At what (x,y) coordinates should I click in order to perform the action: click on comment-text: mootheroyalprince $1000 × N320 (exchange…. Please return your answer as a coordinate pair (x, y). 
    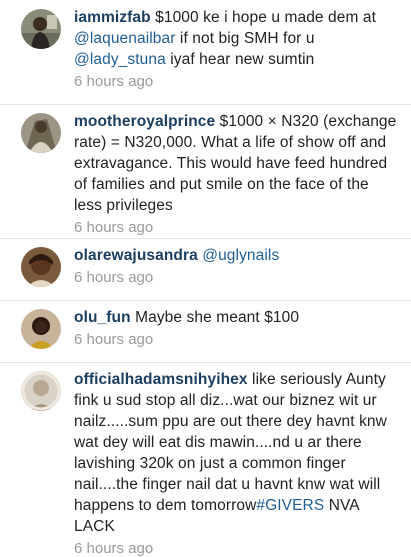
    Looking at the image, I should click on (235, 163).